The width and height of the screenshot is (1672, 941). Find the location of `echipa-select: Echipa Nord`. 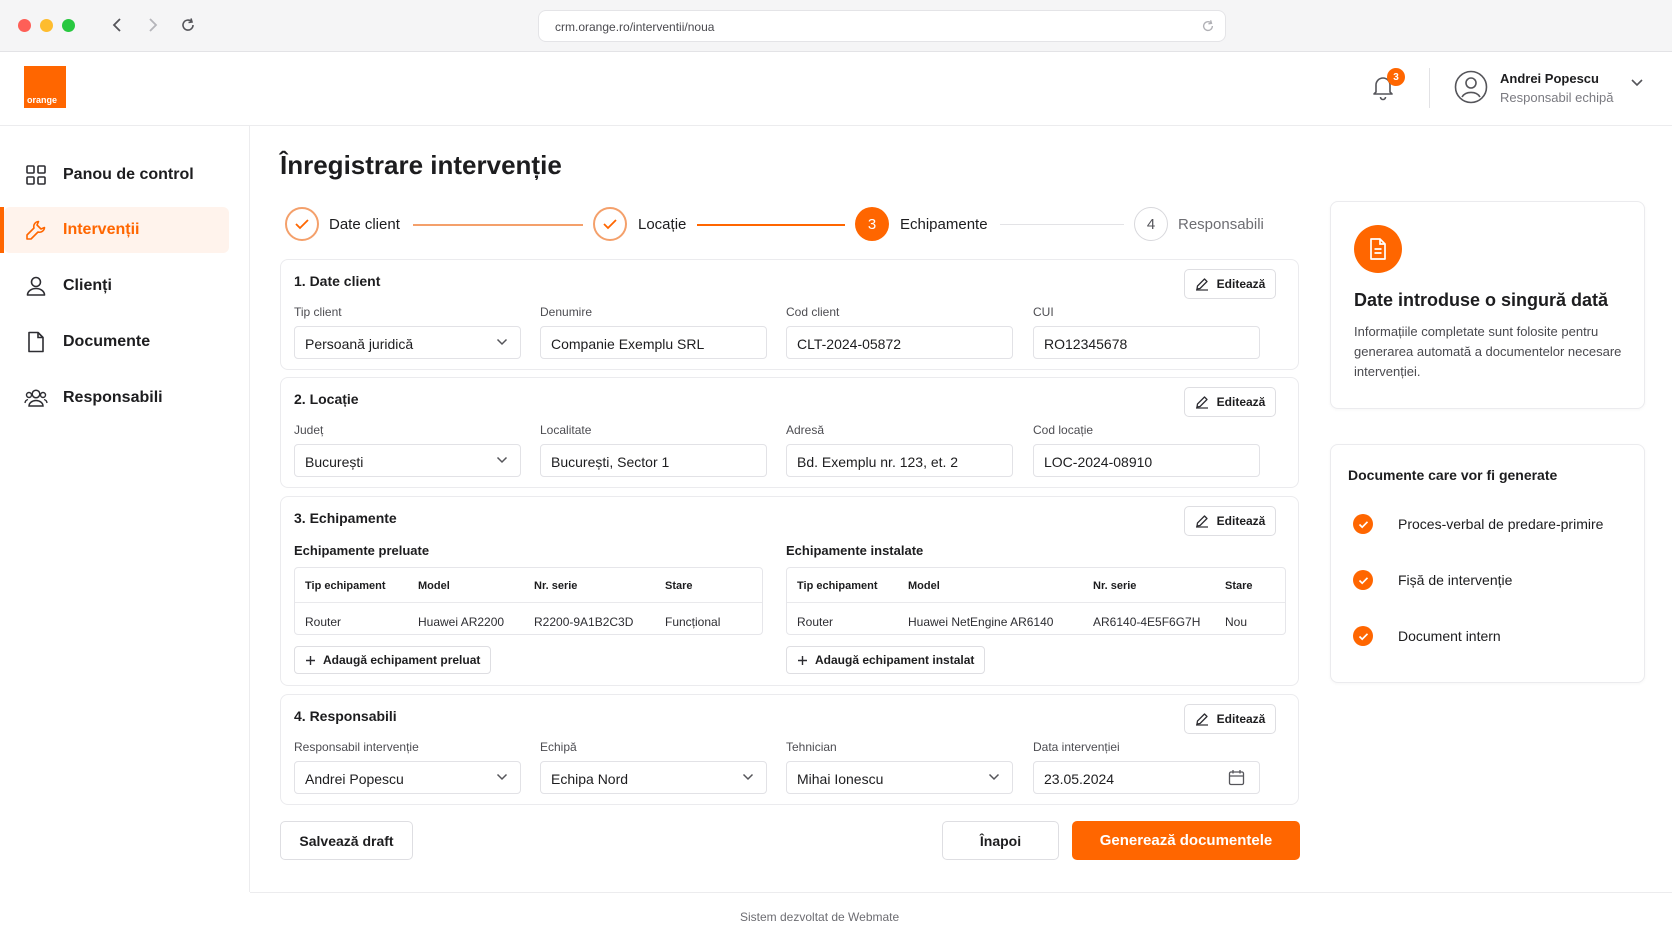

echipa-select: Echipa Nord is located at coordinates (653, 777).